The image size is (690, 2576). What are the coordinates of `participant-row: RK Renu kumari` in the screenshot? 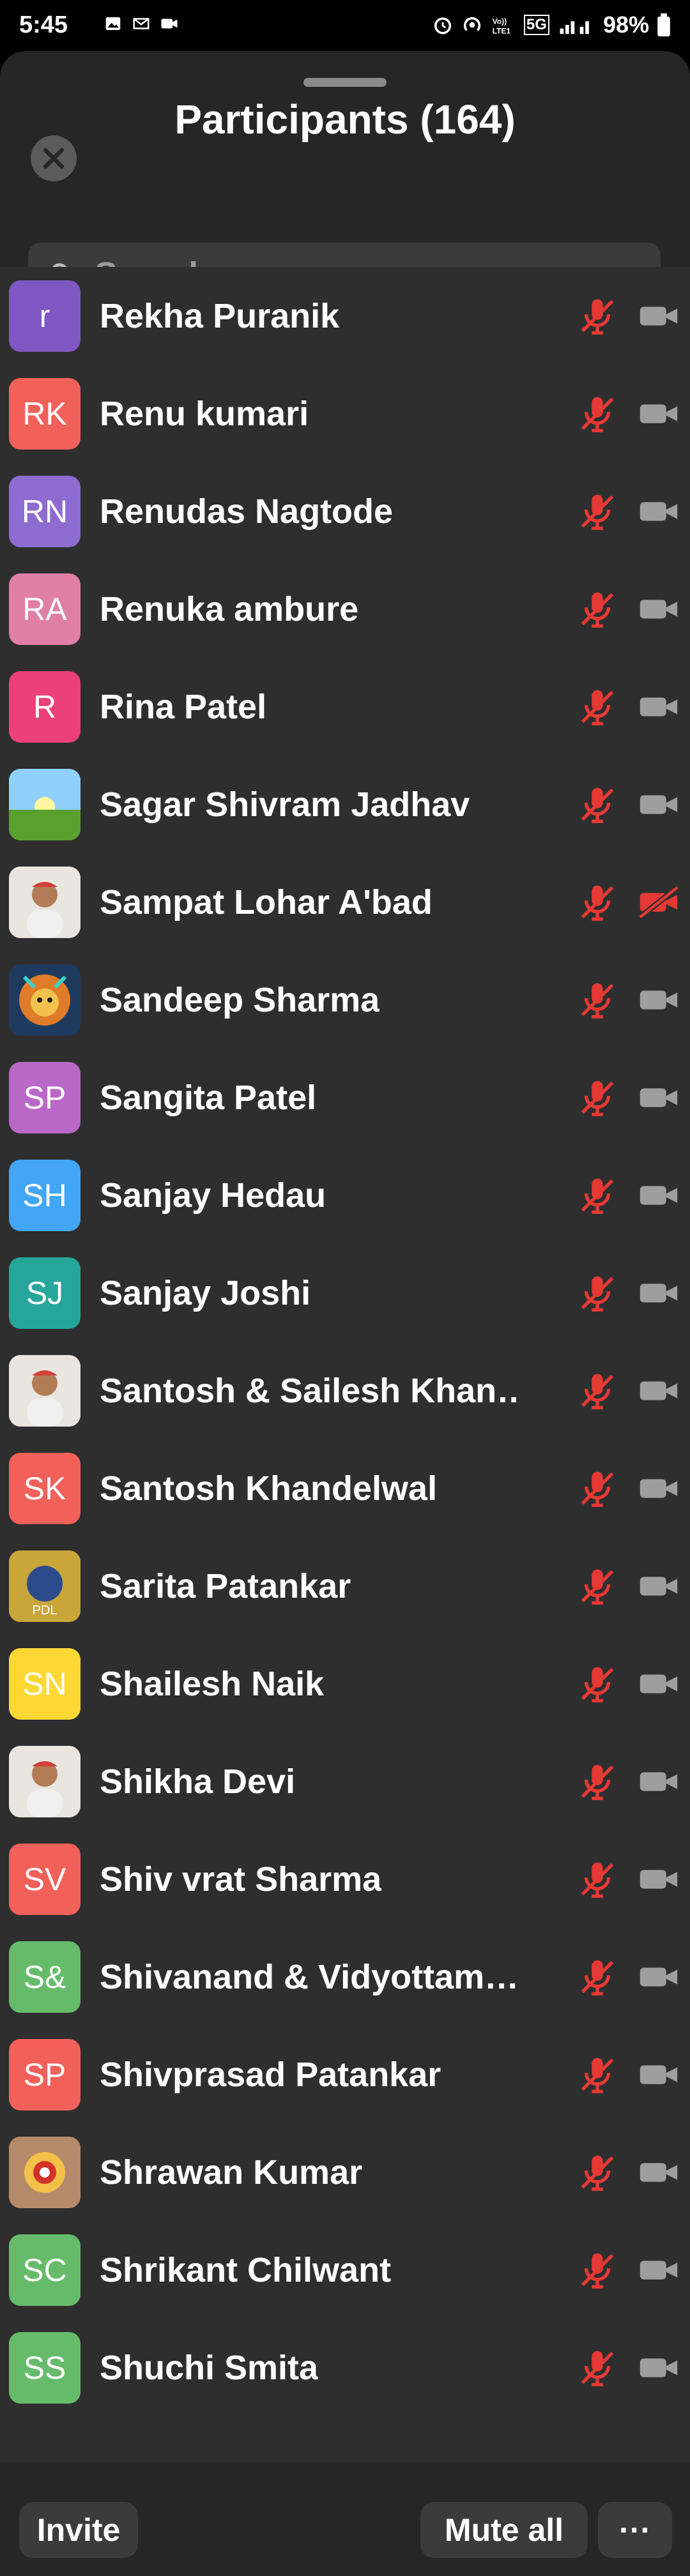 It's located at (345, 414).